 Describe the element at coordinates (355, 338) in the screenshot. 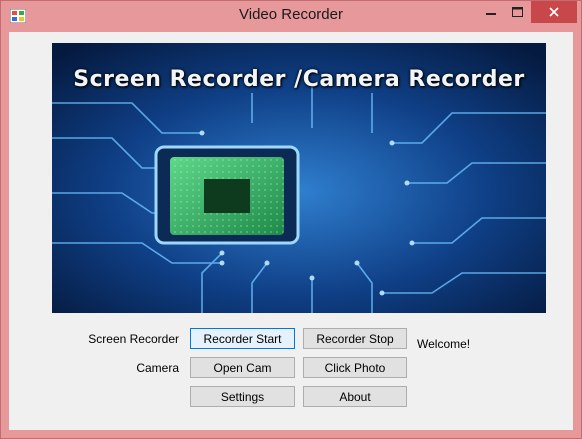

I see `recorder-stop-button: Recorder Stop` at that location.